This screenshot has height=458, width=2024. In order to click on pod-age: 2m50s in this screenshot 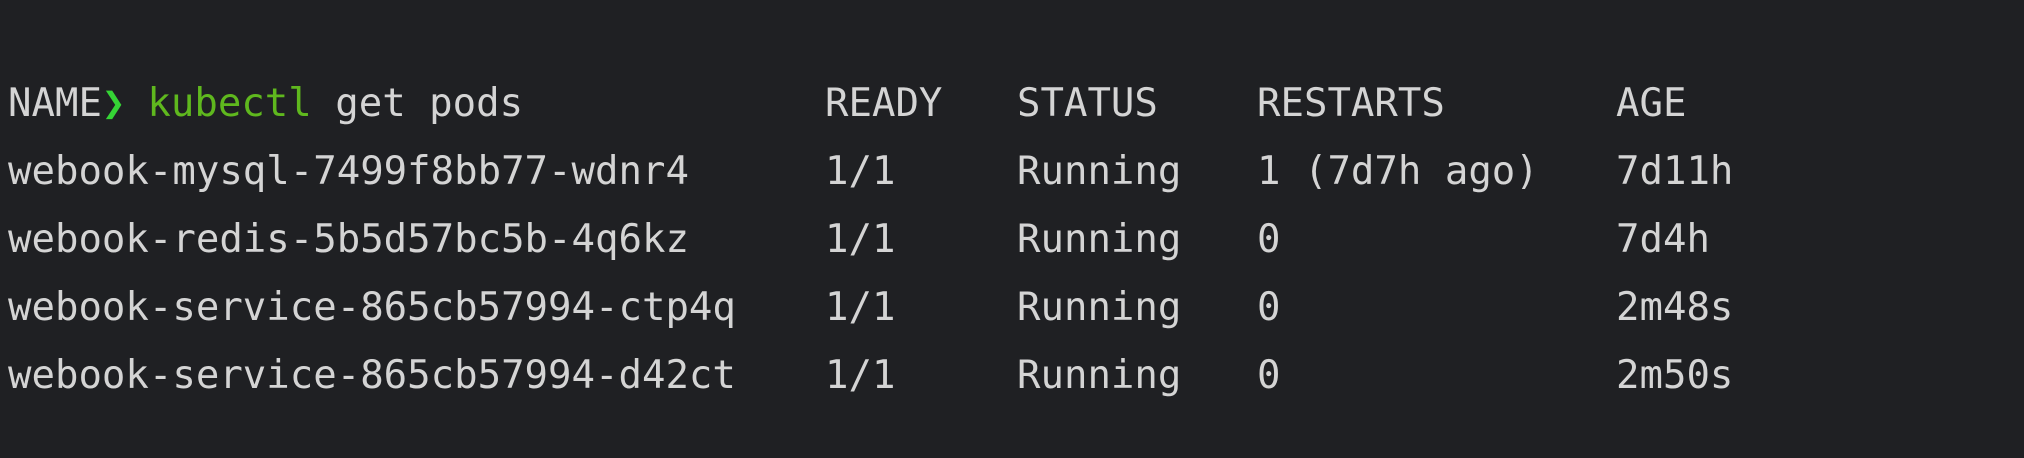, I will do `click(1675, 375)`.